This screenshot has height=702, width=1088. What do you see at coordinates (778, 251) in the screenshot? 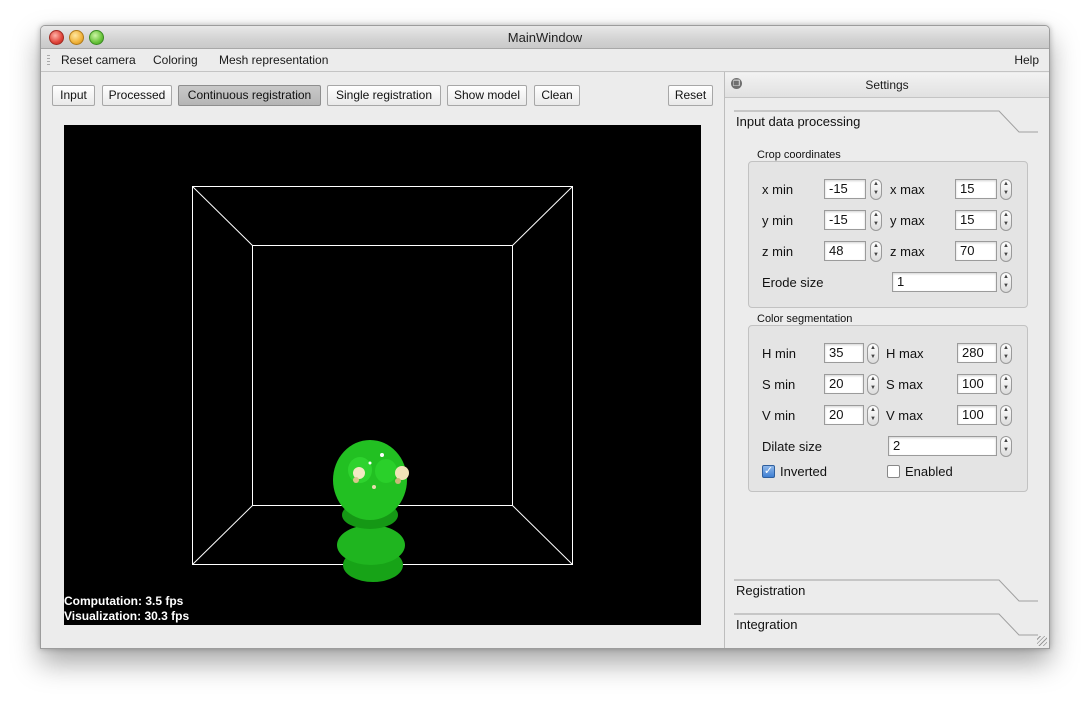
I see `z-min-label: z min` at bounding box center [778, 251].